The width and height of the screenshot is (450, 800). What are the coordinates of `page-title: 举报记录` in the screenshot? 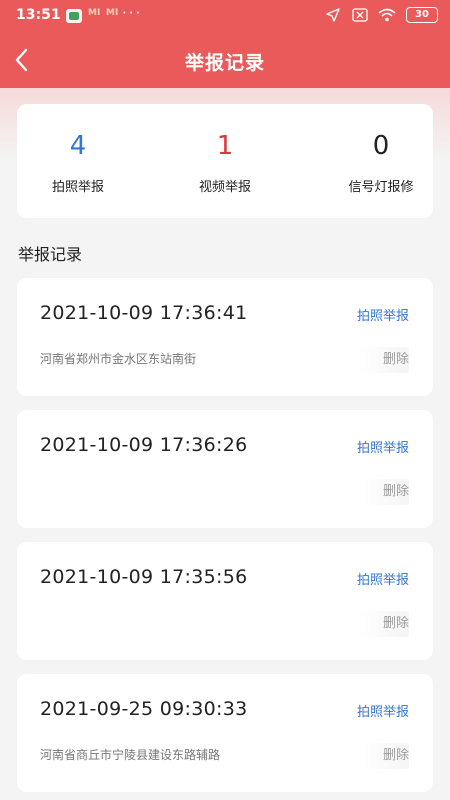 It's located at (224, 63).